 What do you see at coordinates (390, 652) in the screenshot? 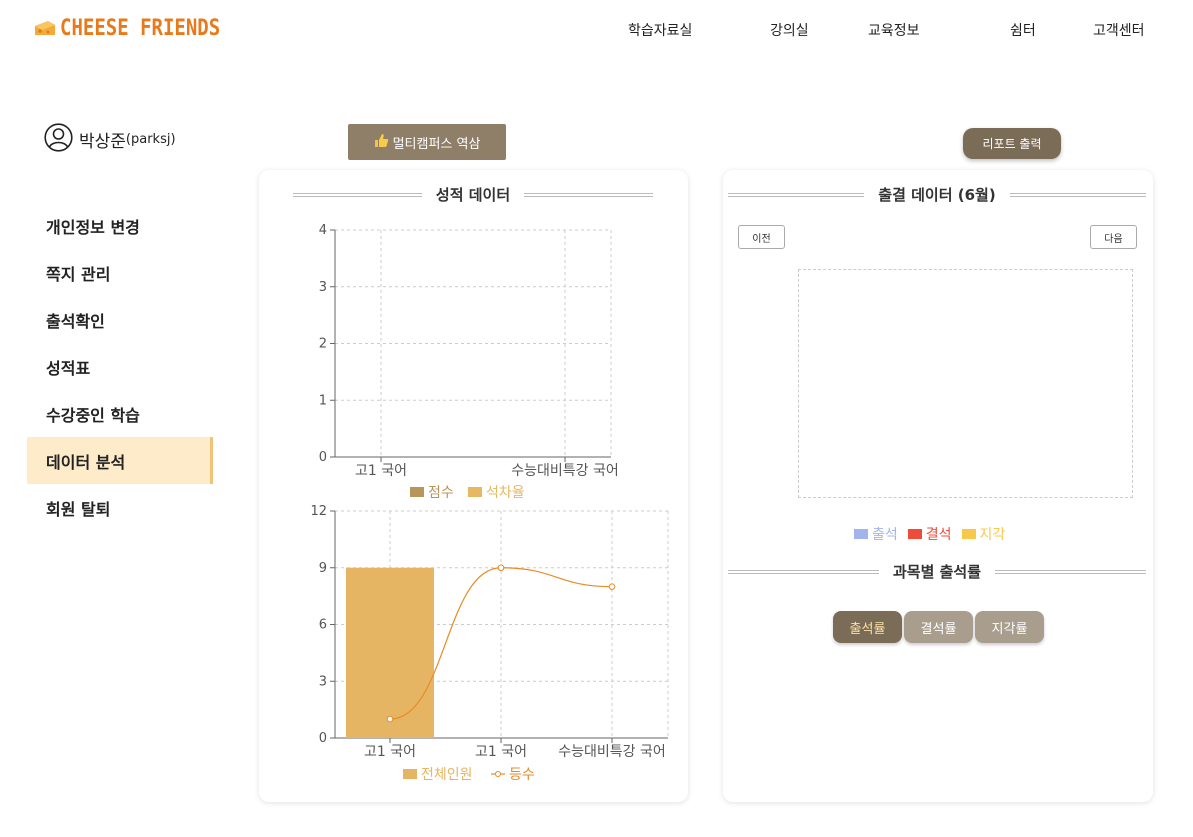
I see `bar` at bounding box center [390, 652].